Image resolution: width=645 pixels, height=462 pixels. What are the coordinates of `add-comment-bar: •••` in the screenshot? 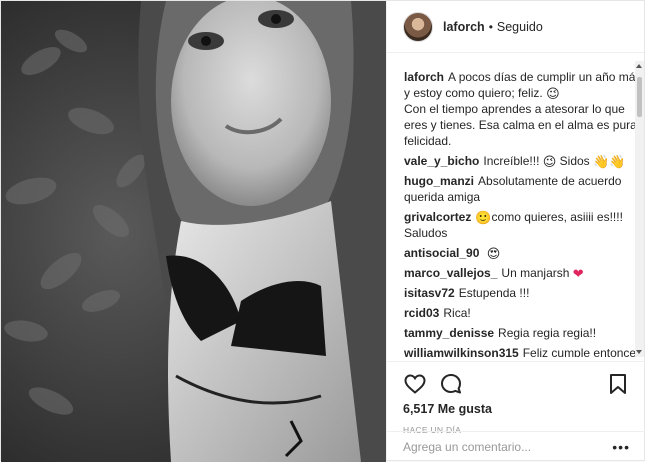 It's located at (516, 446).